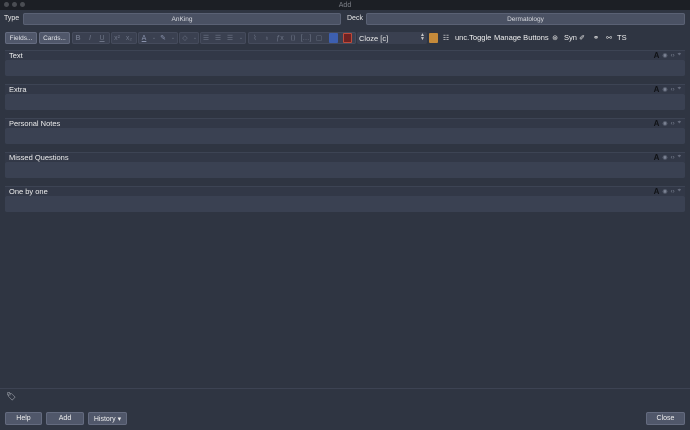  What do you see at coordinates (665, 418) in the screenshot?
I see `close-button: Close` at bounding box center [665, 418].